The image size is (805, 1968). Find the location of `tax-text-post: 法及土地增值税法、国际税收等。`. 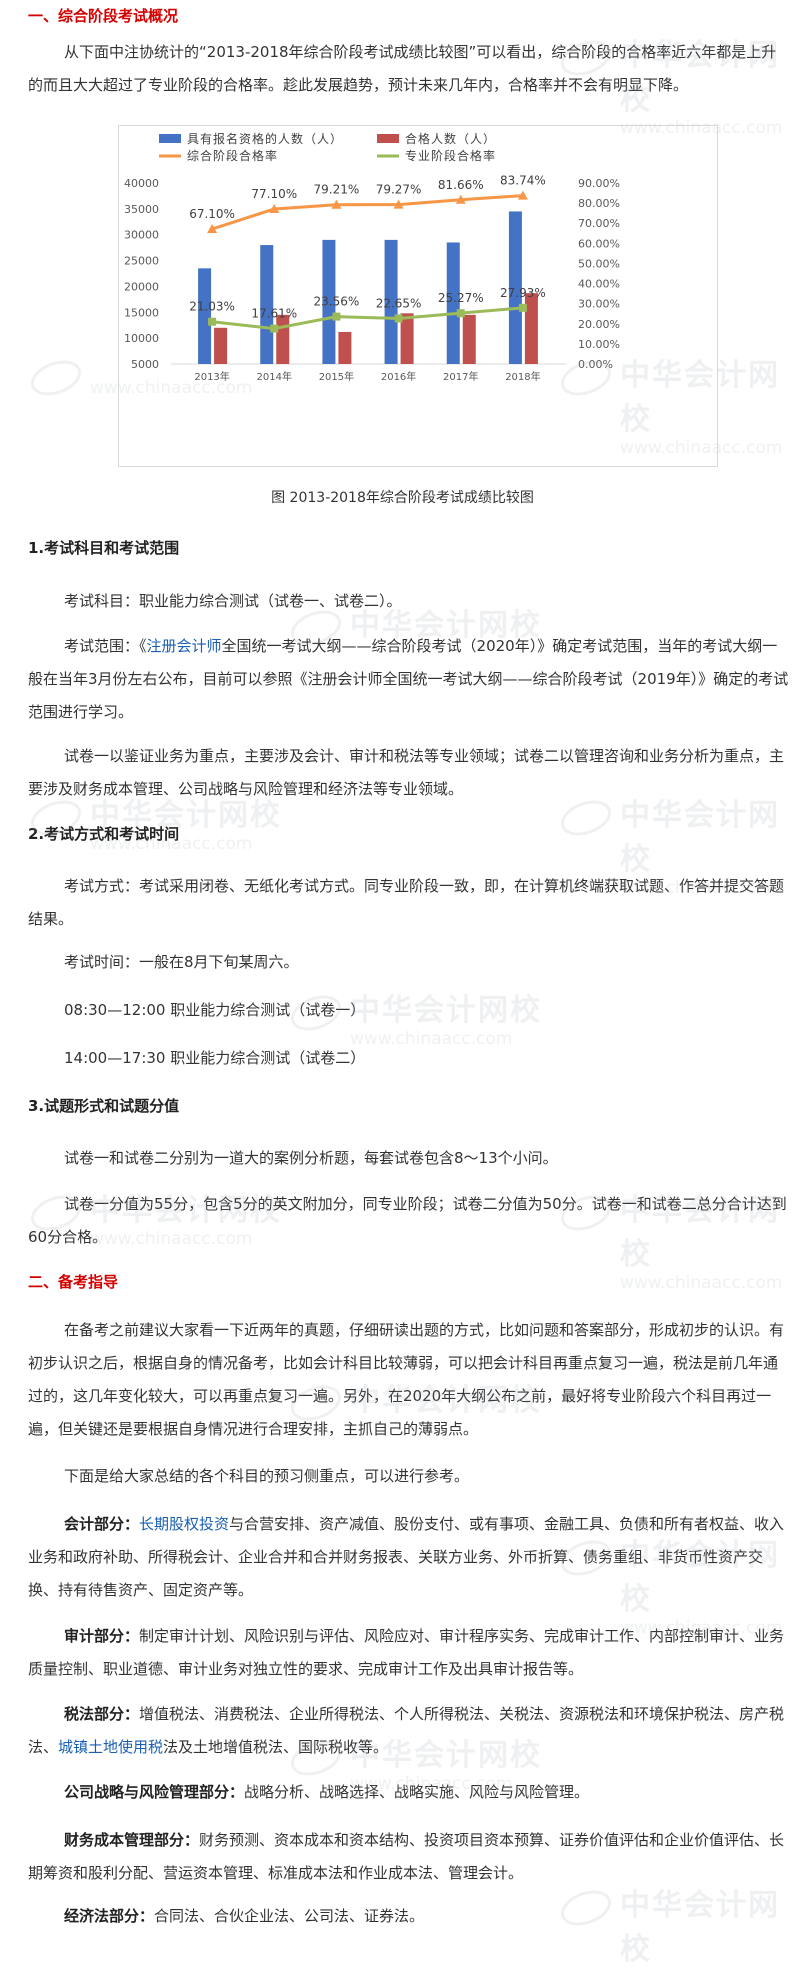

tax-text-post: 法及土地增值税法、国际税收等。 is located at coordinates (276, 1747).